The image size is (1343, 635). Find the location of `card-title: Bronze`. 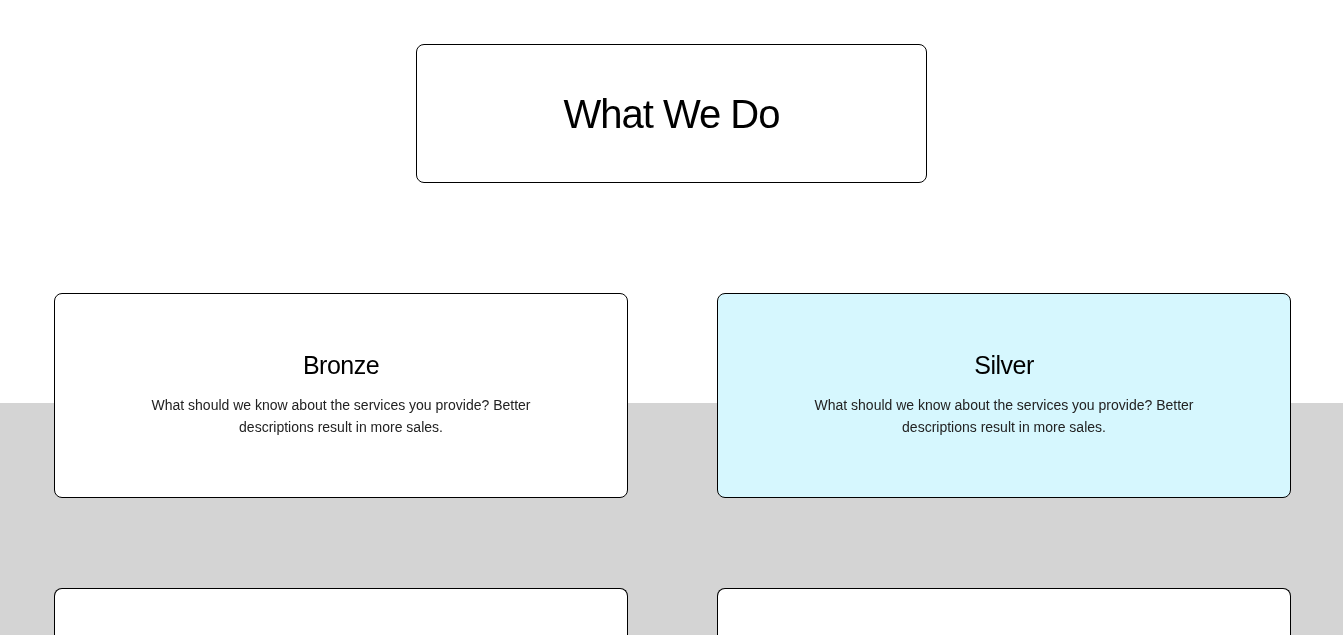

card-title: Bronze is located at coordinates (341, 365).